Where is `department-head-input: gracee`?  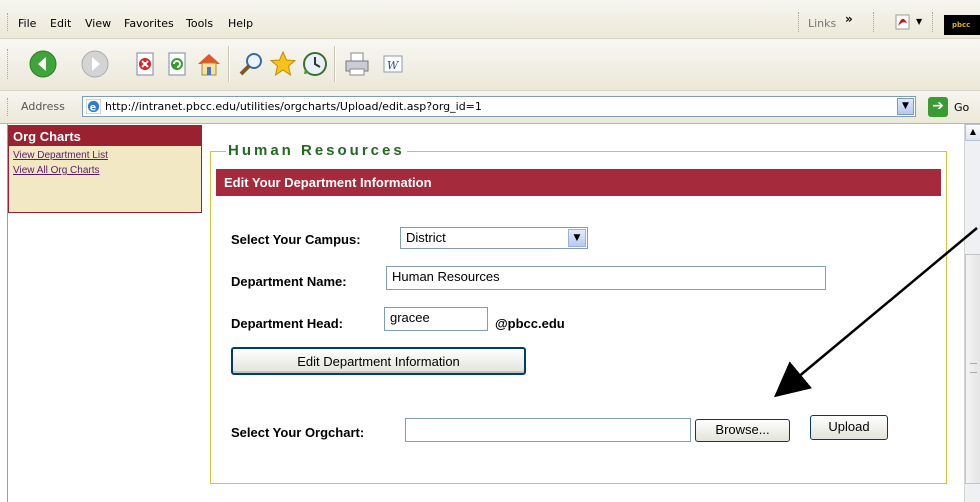
department-head-input: gracee is located at coordinates (436, 319).